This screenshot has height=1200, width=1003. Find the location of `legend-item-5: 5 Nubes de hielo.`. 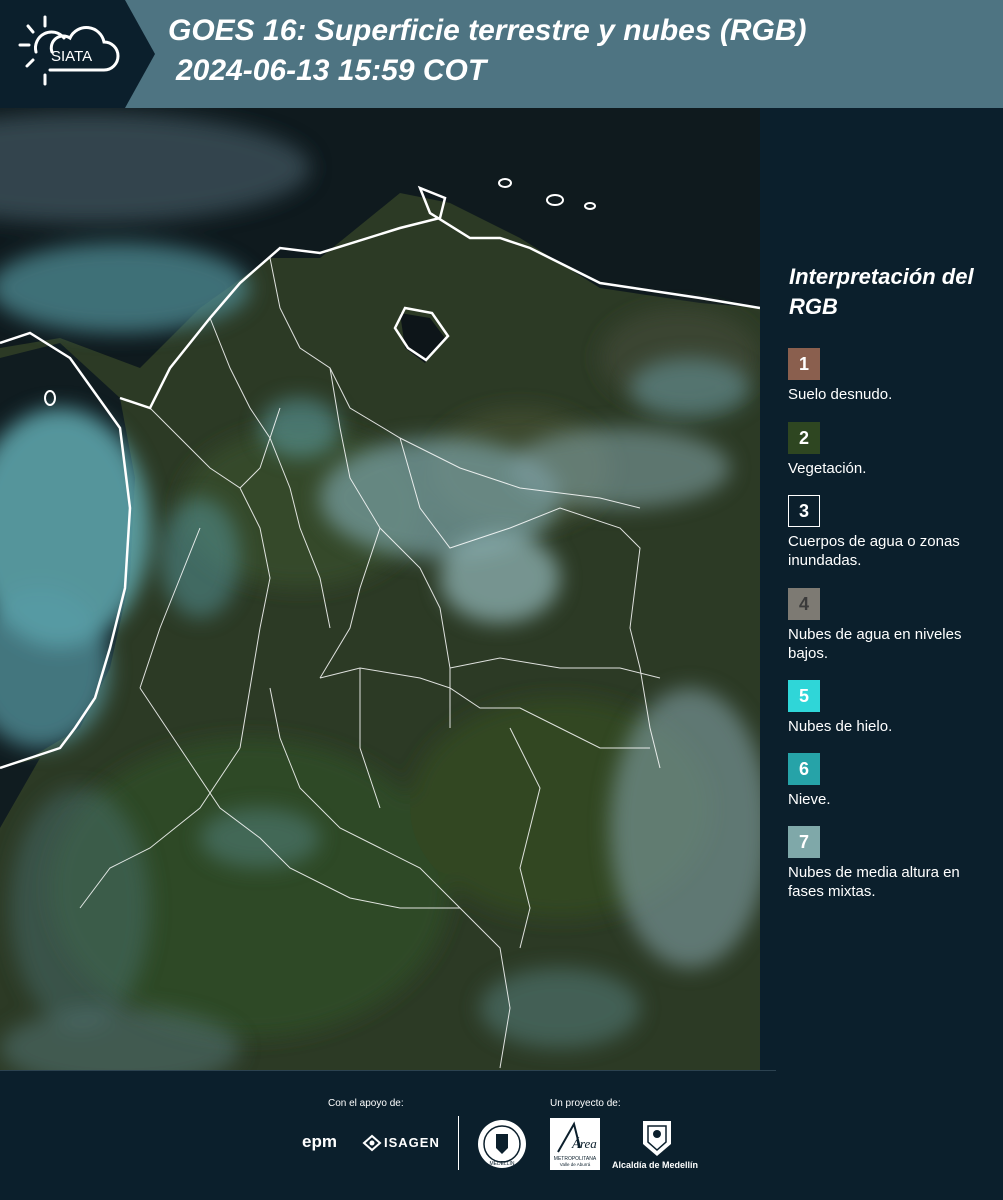

legend-item-5: 5 Nubes de hielo. is located at coordinates (893, 708).